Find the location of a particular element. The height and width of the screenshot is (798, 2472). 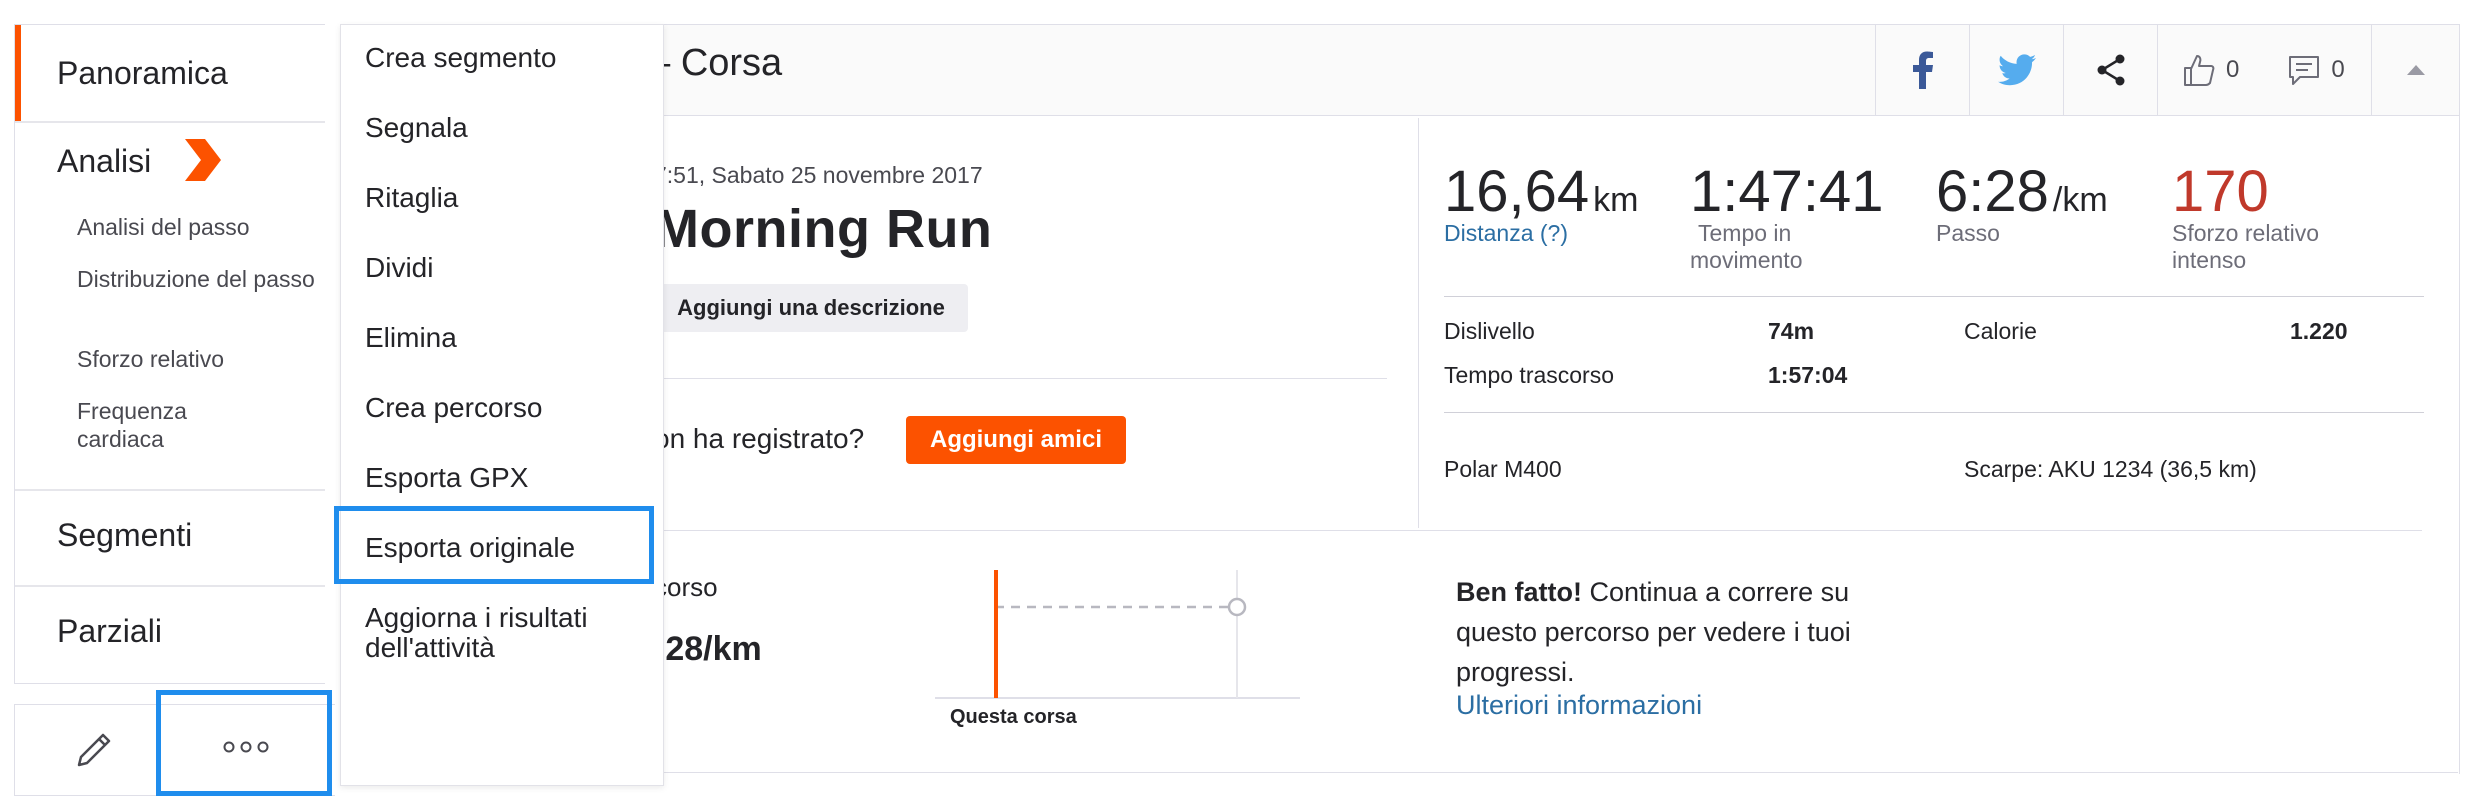

menu-item-flag: Segnala is located at coordinates (416, 128).